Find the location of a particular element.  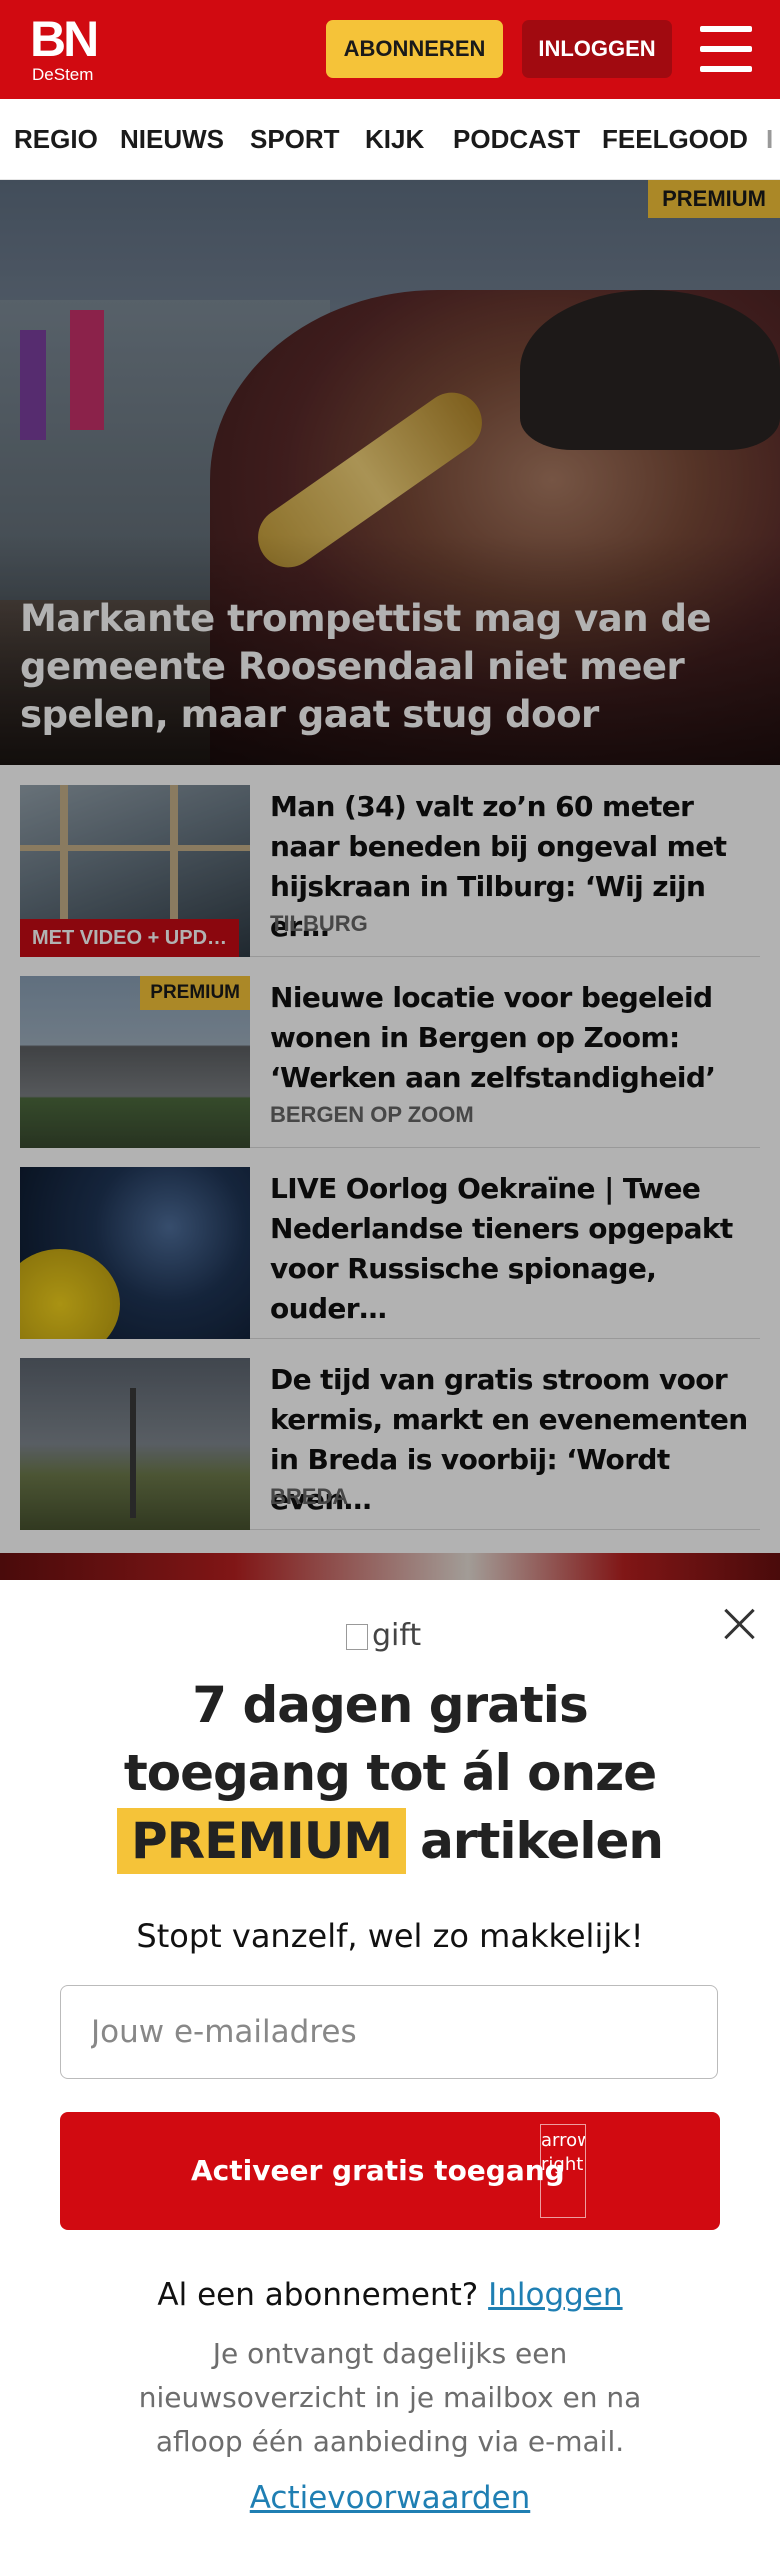

nav-item-kijk: KIJK is located at coordinates (394, 139).